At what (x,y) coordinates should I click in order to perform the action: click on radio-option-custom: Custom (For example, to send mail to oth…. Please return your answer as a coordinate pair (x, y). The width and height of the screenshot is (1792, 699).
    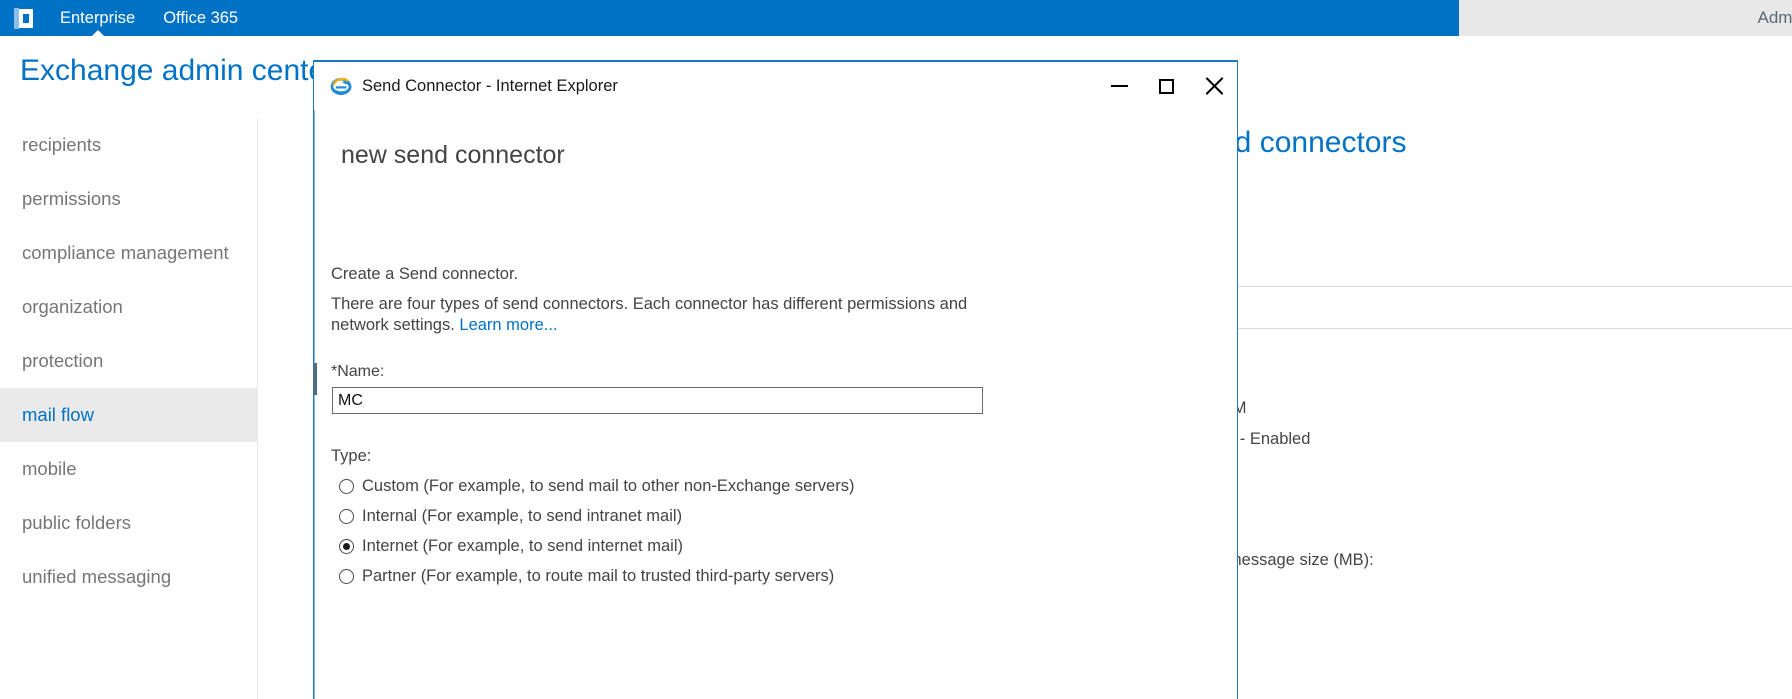
    Looking at the image, I should click on (596, 486).